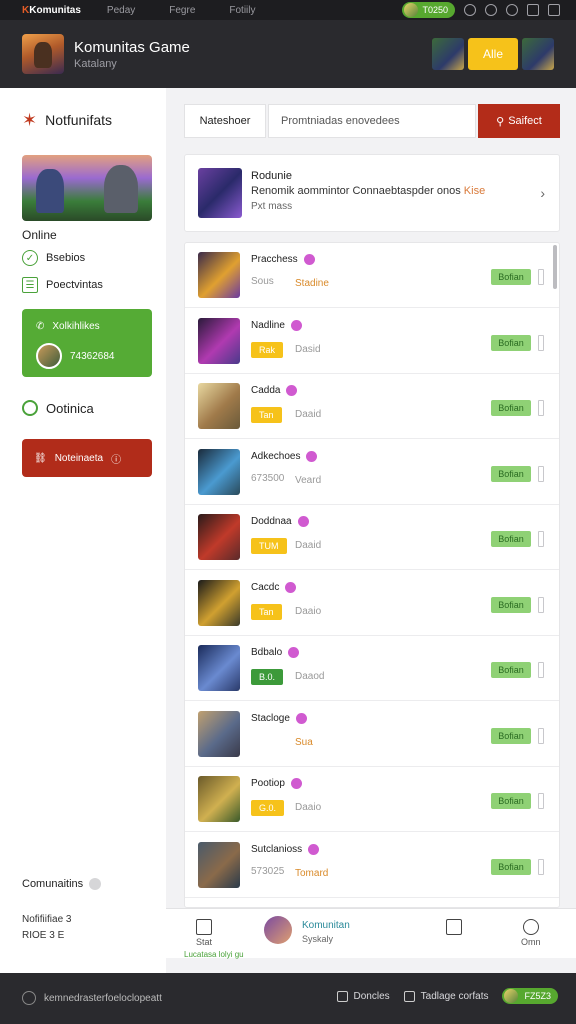 Image resolution: width=576 pixels, height=1024 pixels. Describe the element at coordinates (225, 121) in the screenshot. I see `tab-nateshoer: Nateshoer` at that location.